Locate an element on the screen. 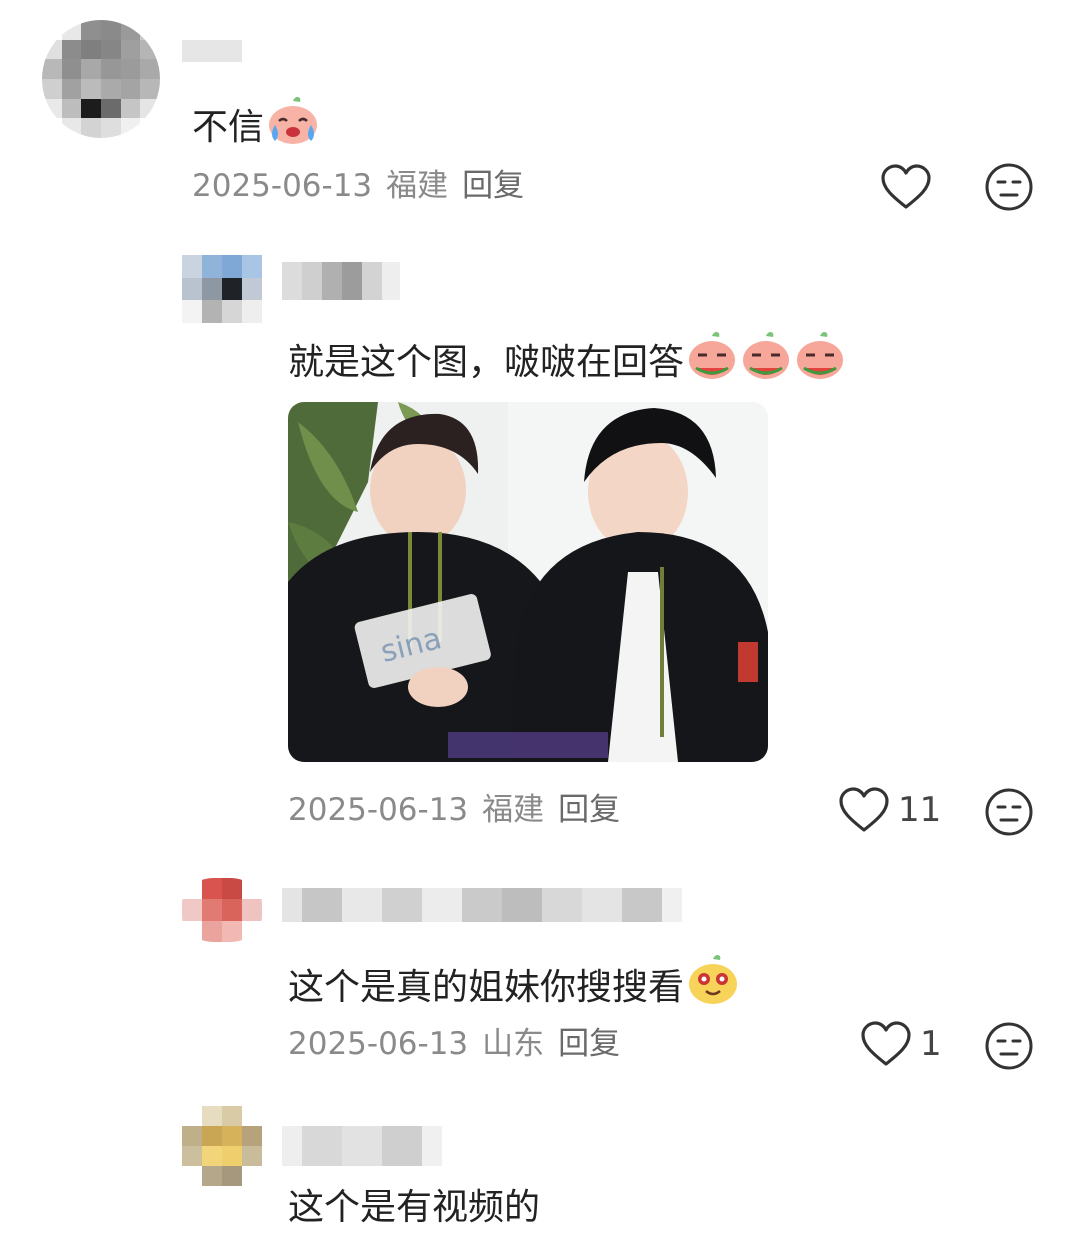 The height and width of the screenshot is (1247, 1084). like-button: 11 is located at coordinates (889, 810).